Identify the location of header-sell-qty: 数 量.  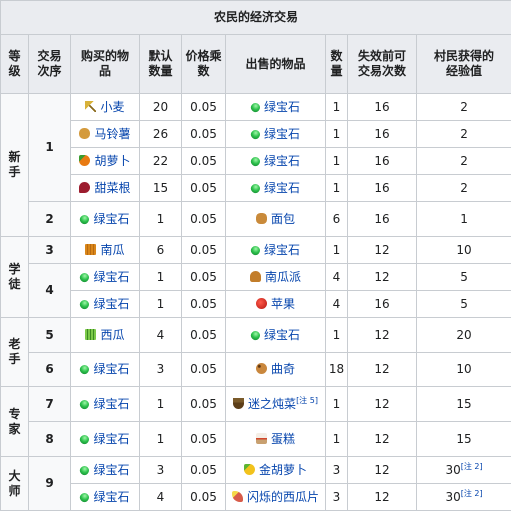
(336, 64).